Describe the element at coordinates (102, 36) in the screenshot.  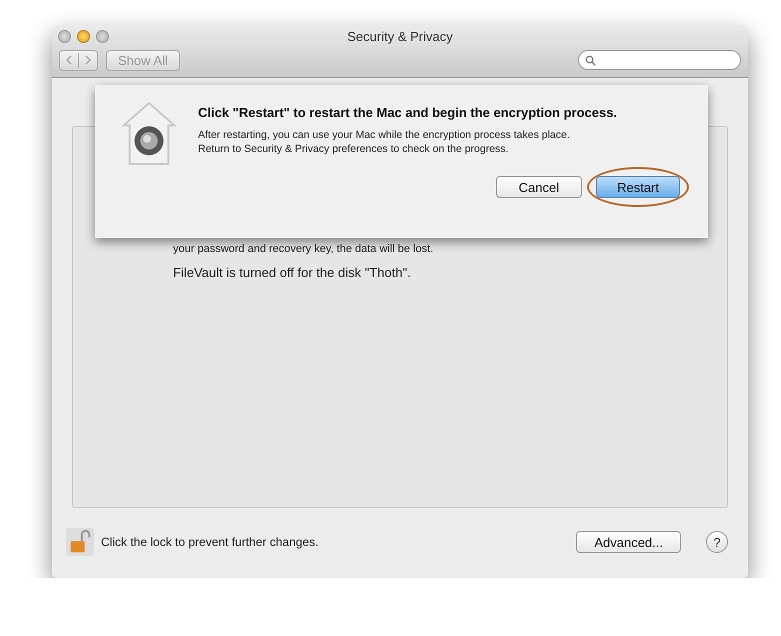
I see `zoom-button` at that location.